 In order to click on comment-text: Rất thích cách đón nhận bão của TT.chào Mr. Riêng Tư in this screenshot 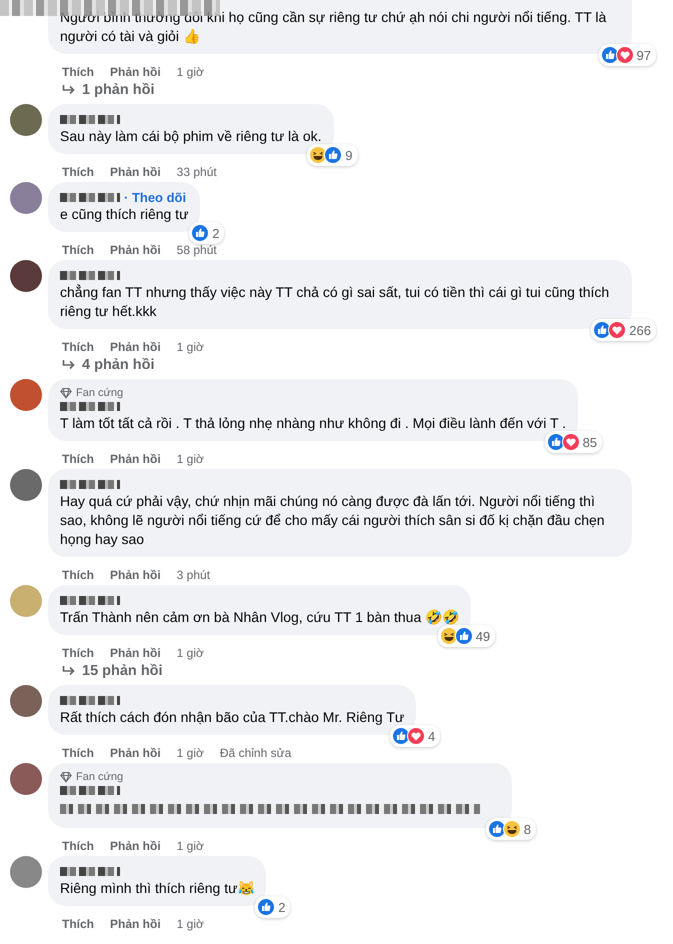, I will do `click(232, 717)`.